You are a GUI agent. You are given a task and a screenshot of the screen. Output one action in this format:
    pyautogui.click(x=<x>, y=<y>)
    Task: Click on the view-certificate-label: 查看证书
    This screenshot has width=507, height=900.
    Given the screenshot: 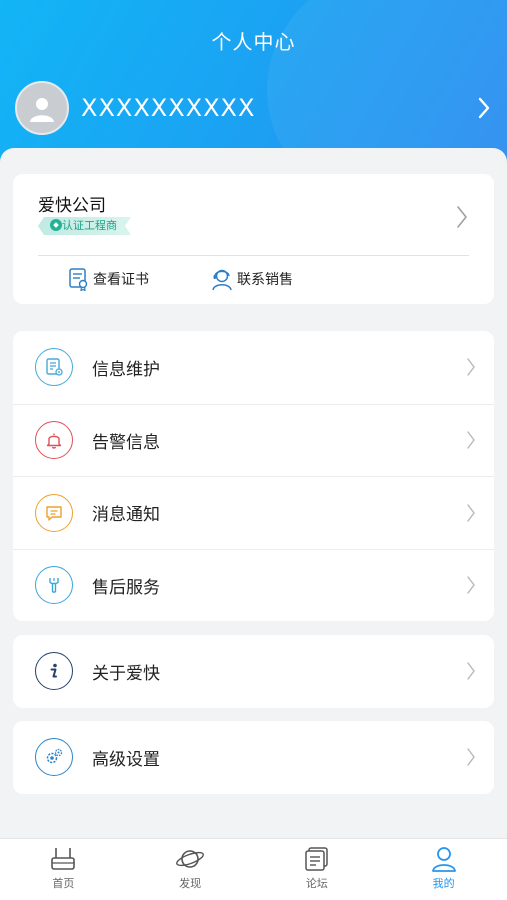 What is the action you would take?
    pyautogui.click(x=121, y=280)
    